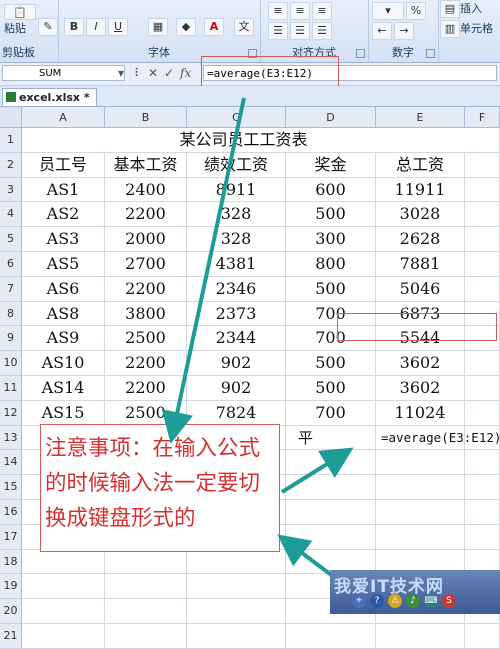  Describe the element at coordinates (63, 289) in the screenshot. I see `data-cell: AS6` at that location.